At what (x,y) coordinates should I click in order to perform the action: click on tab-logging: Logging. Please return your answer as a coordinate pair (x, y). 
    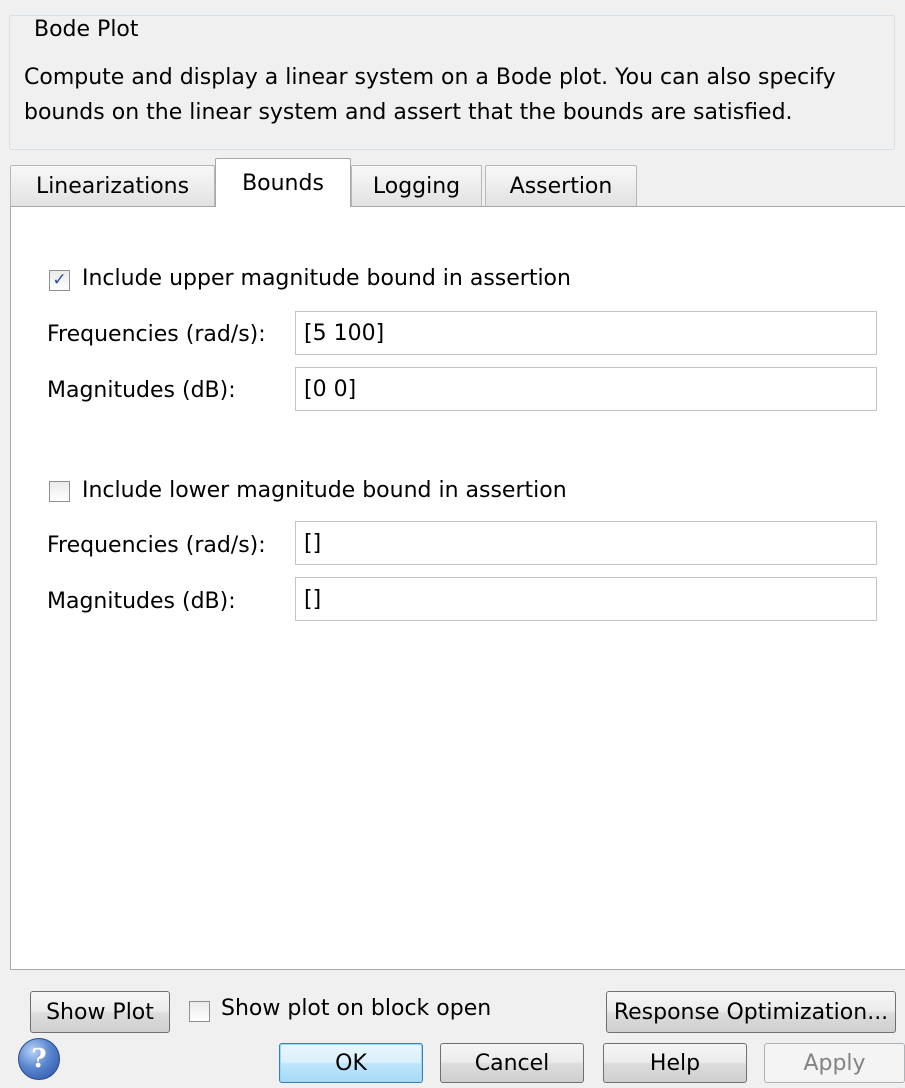
    Looking at the image, I should click on (416, 185).